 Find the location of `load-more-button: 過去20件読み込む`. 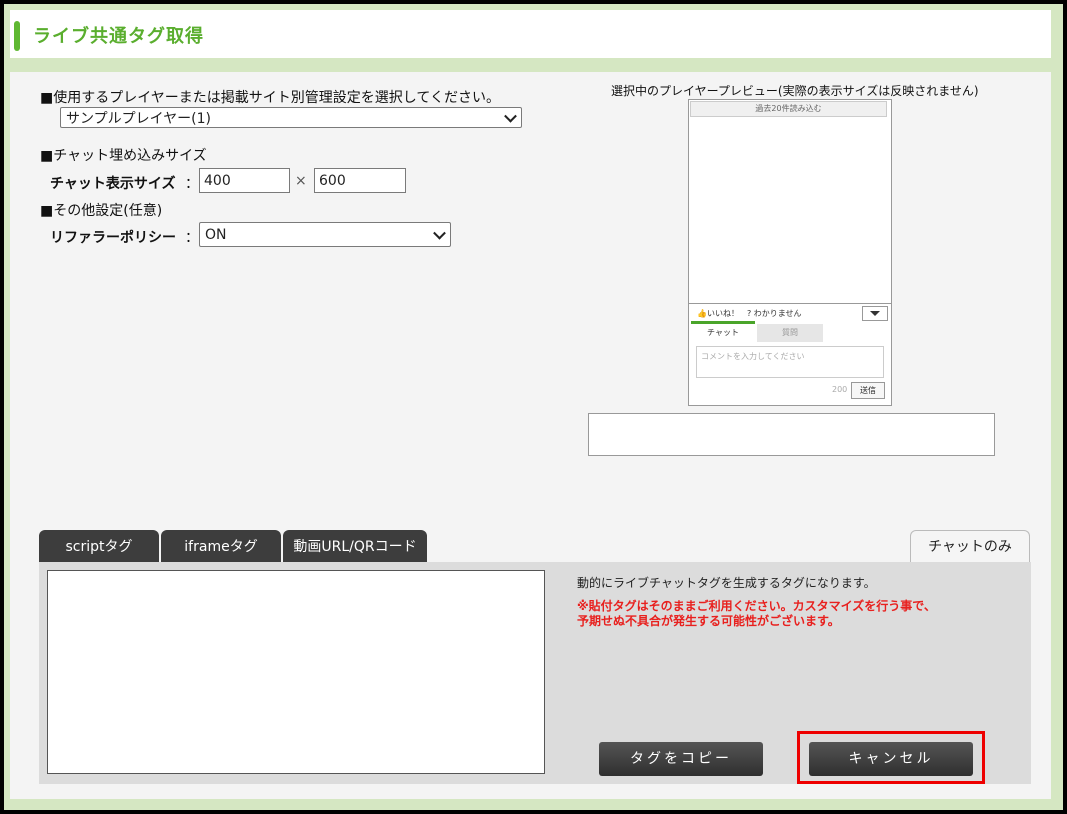

load-more-button: 過去20件読み込む is located at coordinates (788, 109).